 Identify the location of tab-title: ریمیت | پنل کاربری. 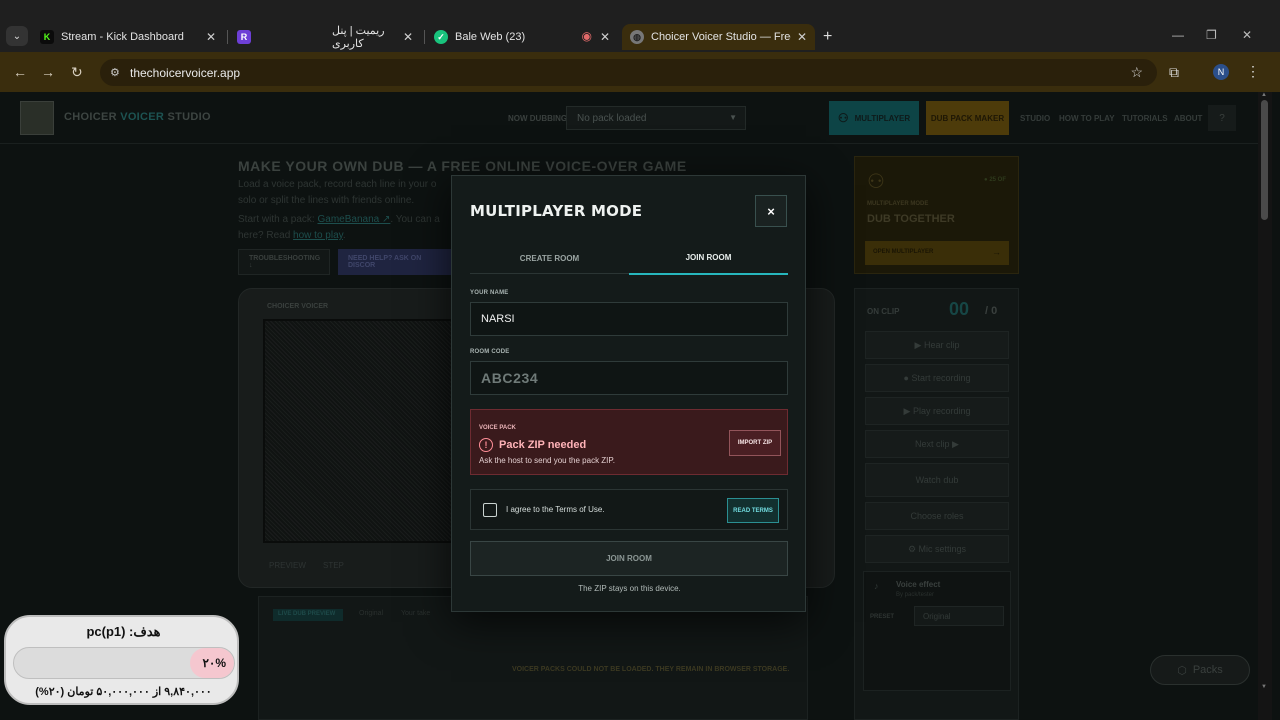
(358, 37).